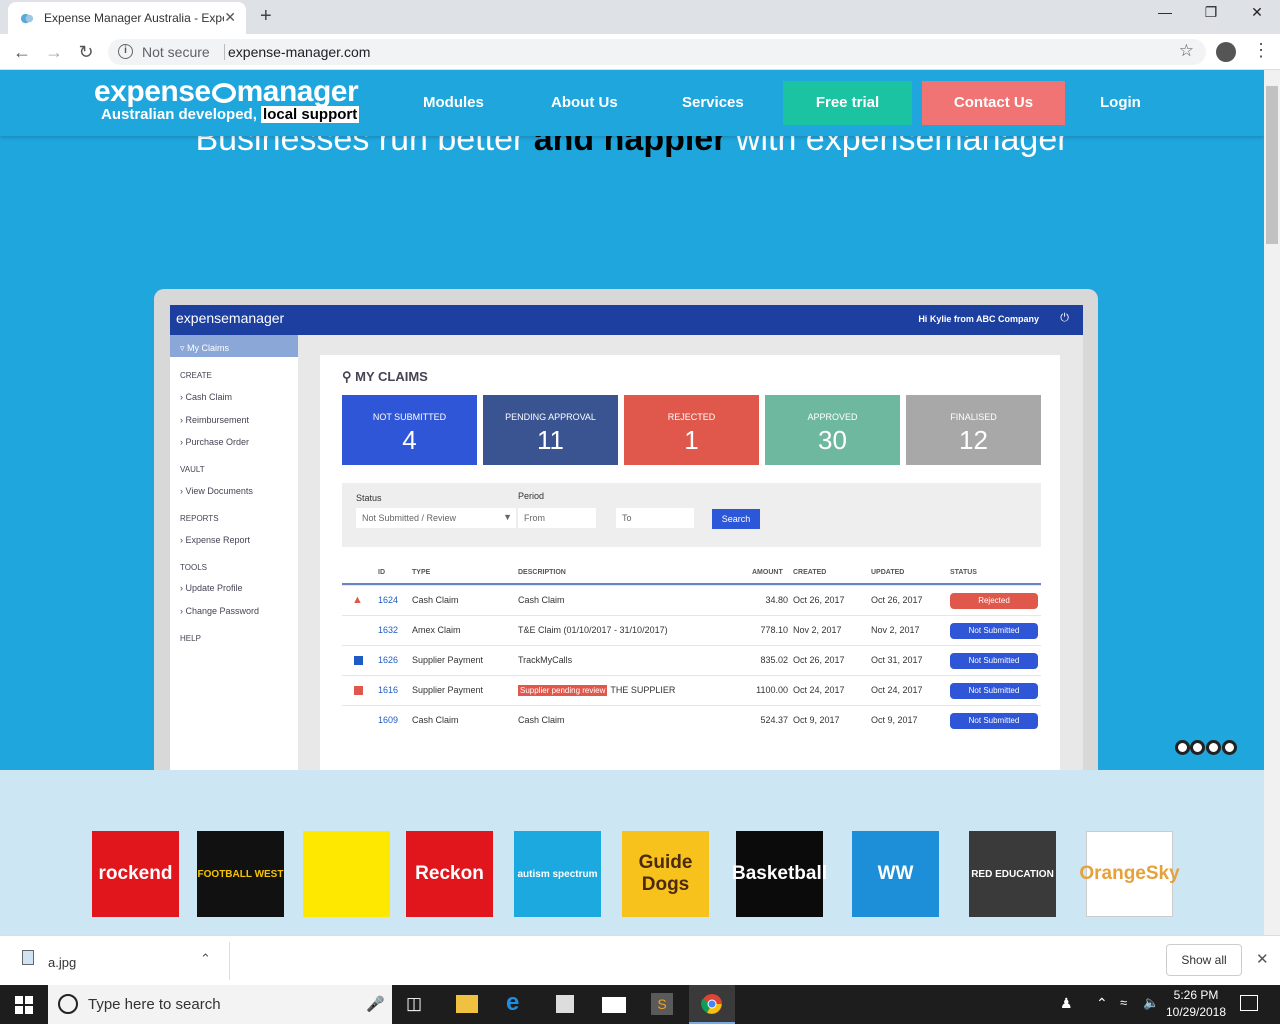 This screenshot has width=1280, height=1024. I want to click on search-icon, so click(68, 1004).